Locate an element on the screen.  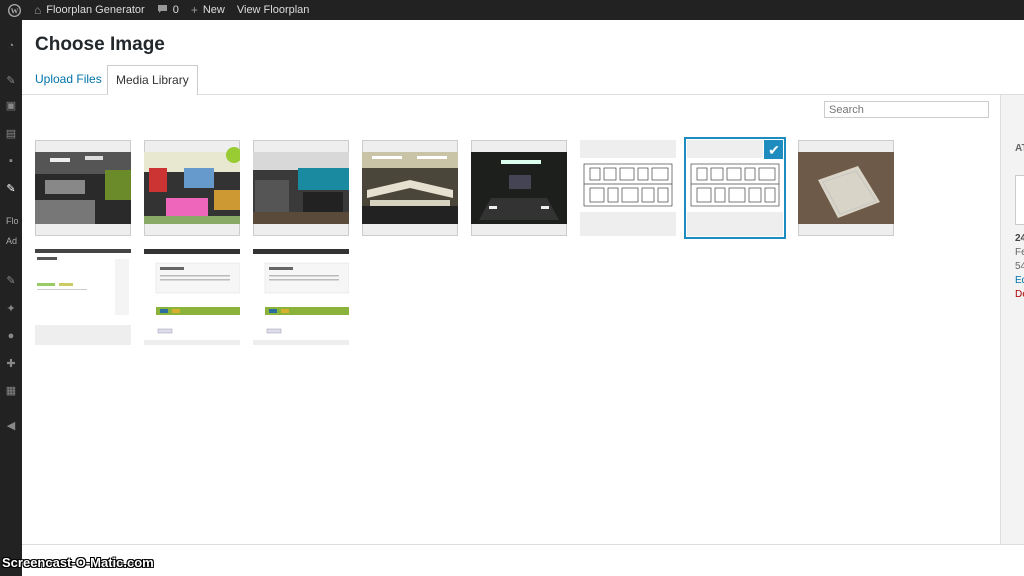
comments-link: 0 is located at coordinates (168, 10).